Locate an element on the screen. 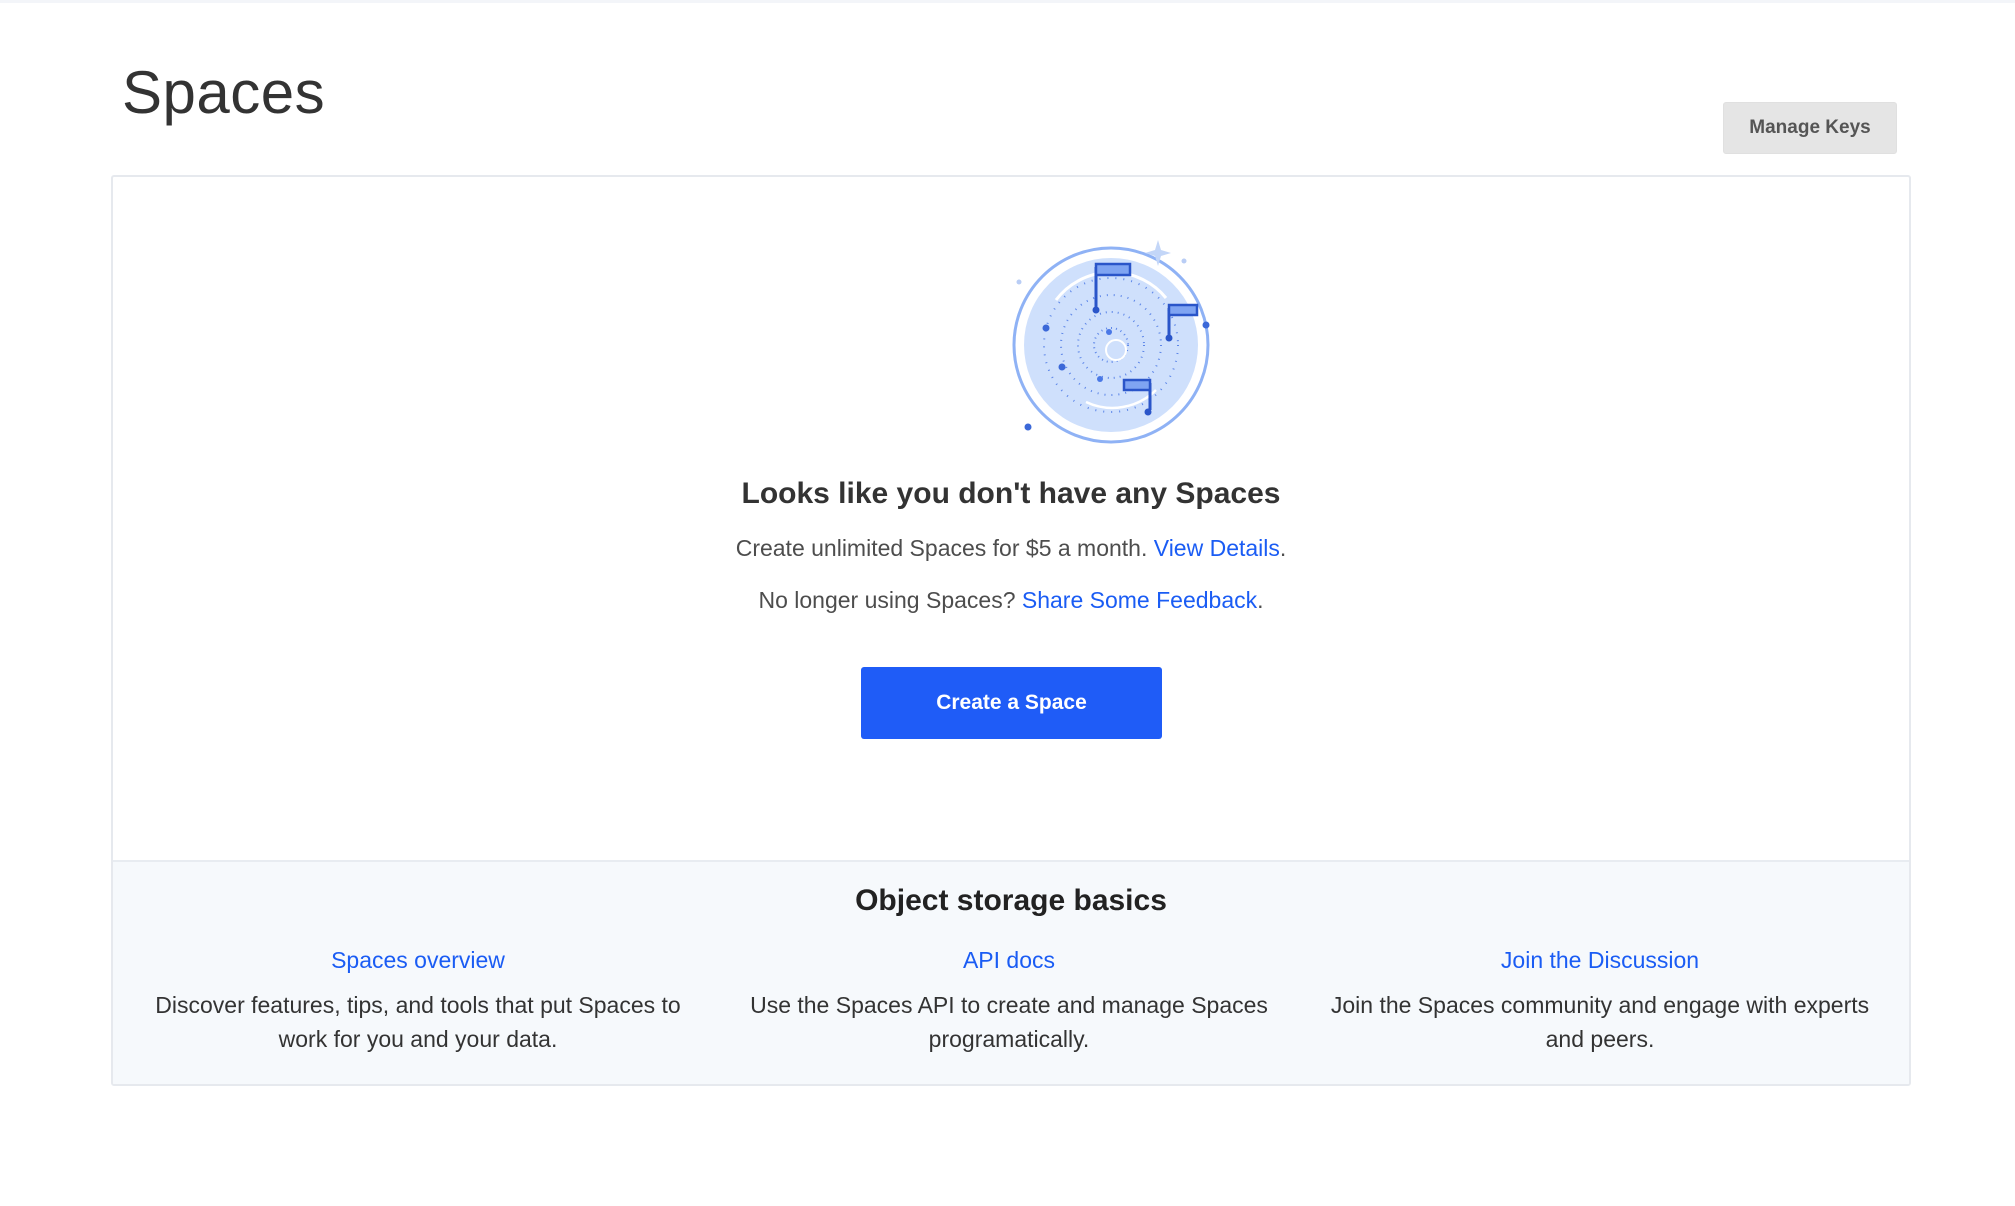 This screenshot has height=1206, width=2015. pricing-period: . is located at coordinates (1283, 548).